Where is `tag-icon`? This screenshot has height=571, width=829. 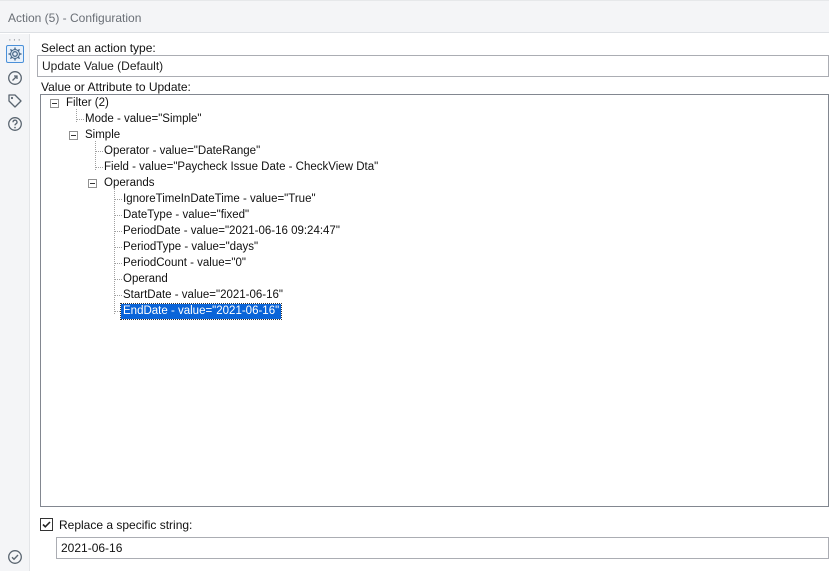 tag-icon is located at coordinates (15, 101).